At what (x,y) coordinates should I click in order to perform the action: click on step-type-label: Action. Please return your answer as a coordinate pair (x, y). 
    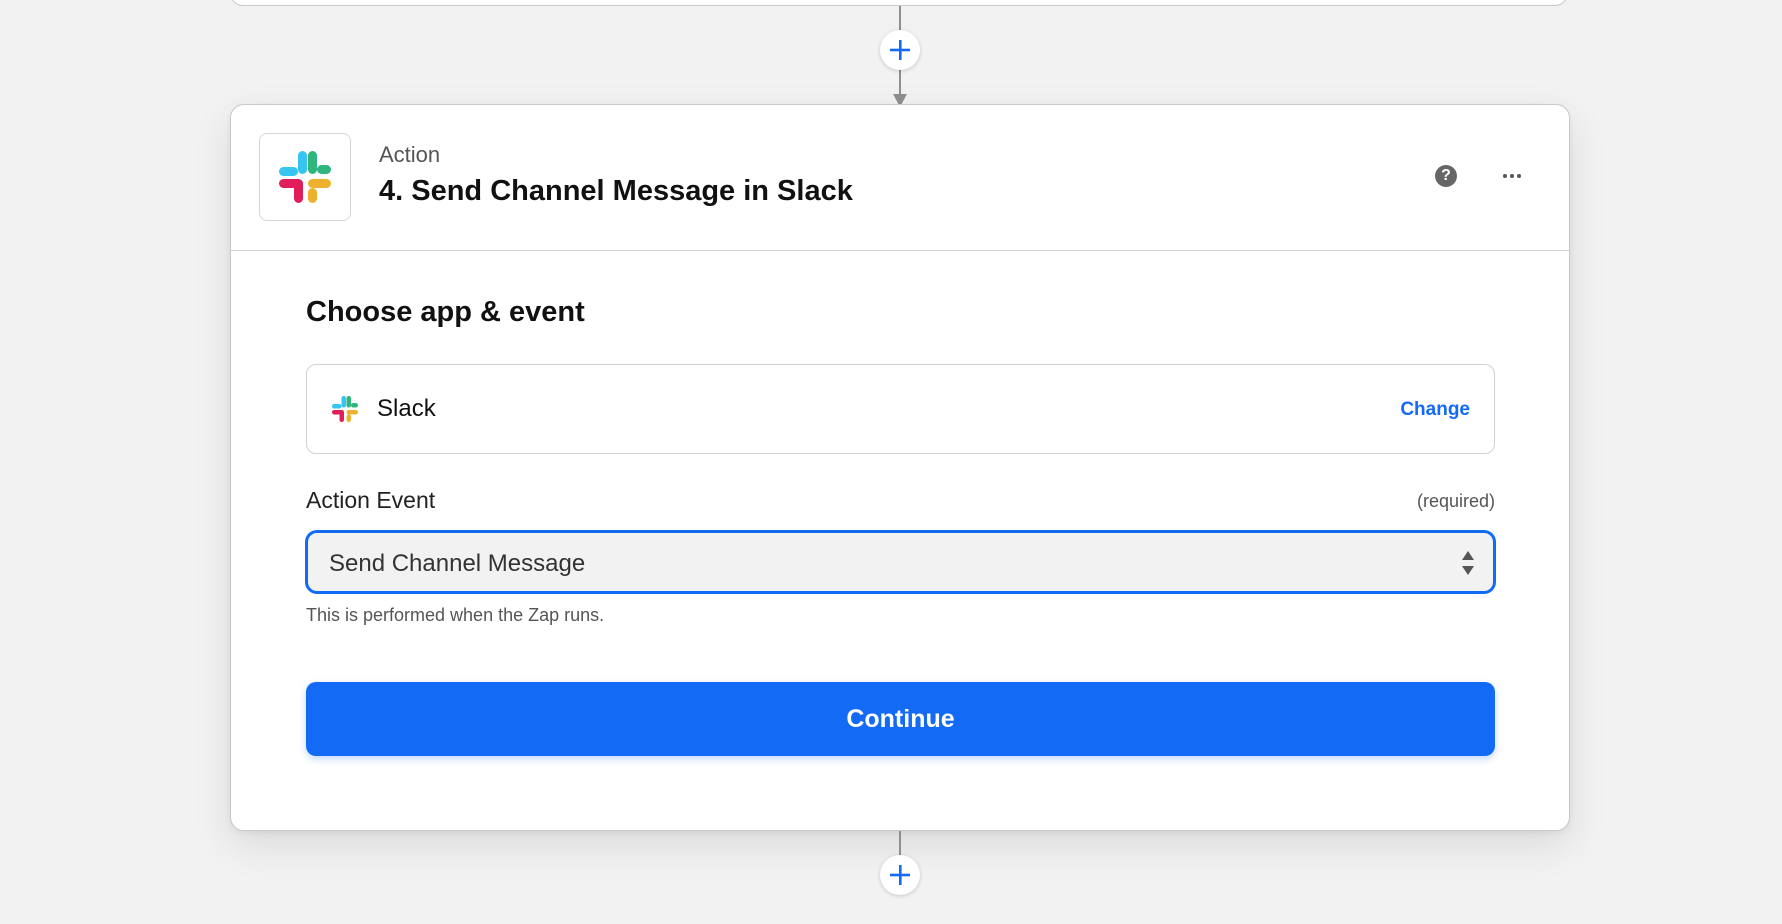
    Looking at the image, I should click on (410, 154).